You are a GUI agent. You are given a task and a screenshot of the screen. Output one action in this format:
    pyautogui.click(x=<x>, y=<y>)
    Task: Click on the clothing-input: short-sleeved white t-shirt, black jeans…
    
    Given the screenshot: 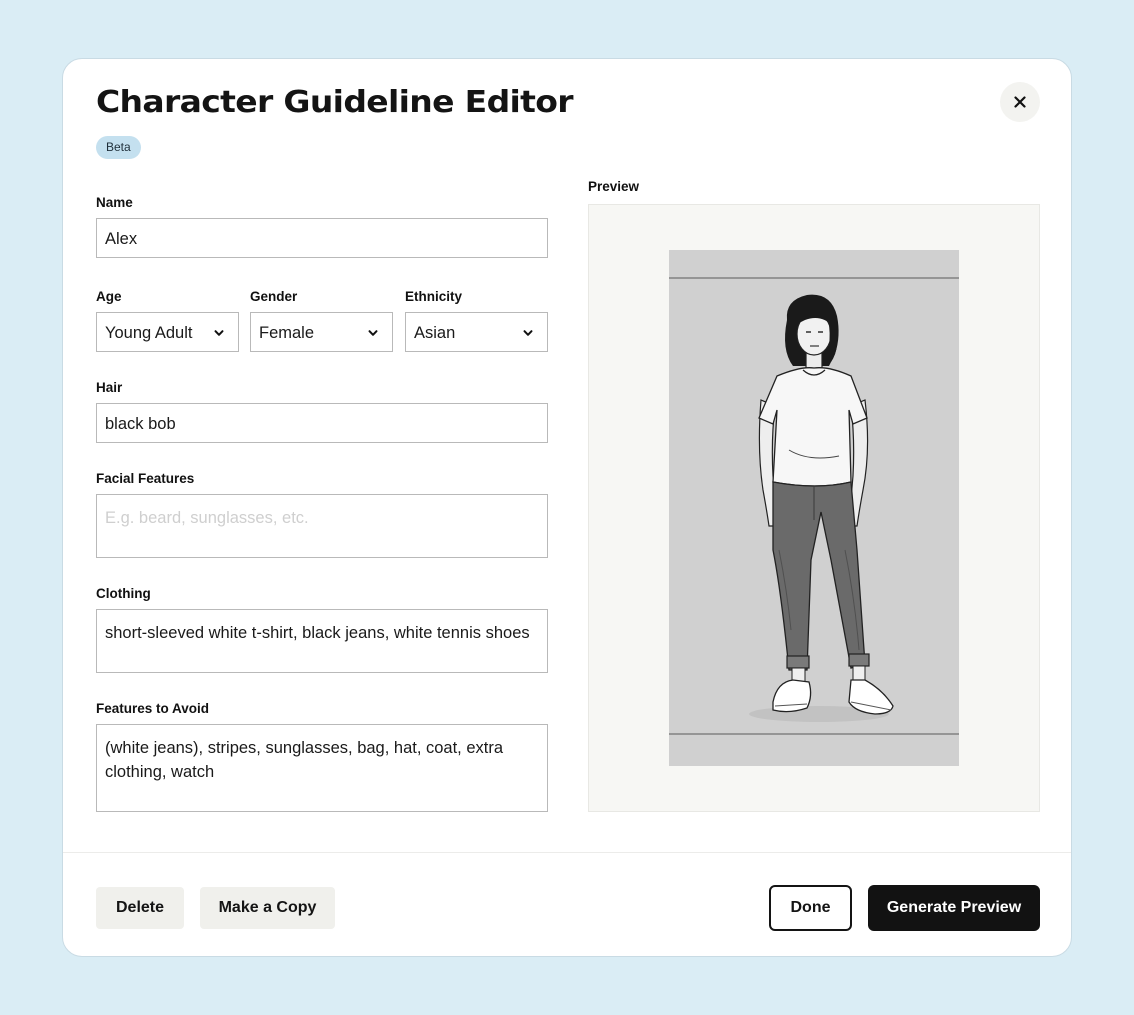 What is the action you would take?
    pyautogui.click(x=322, y=641)
    